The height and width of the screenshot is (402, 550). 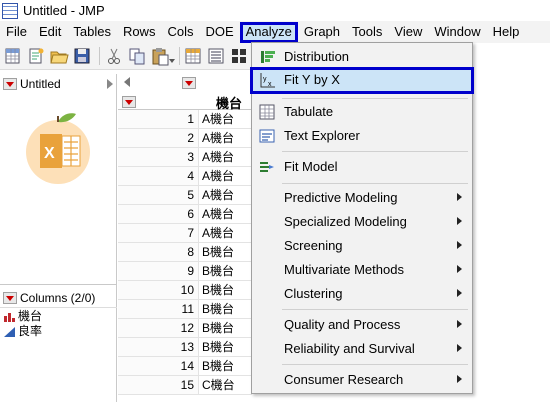 I want to click on column-item: 良率, so click(x=58, y=330).